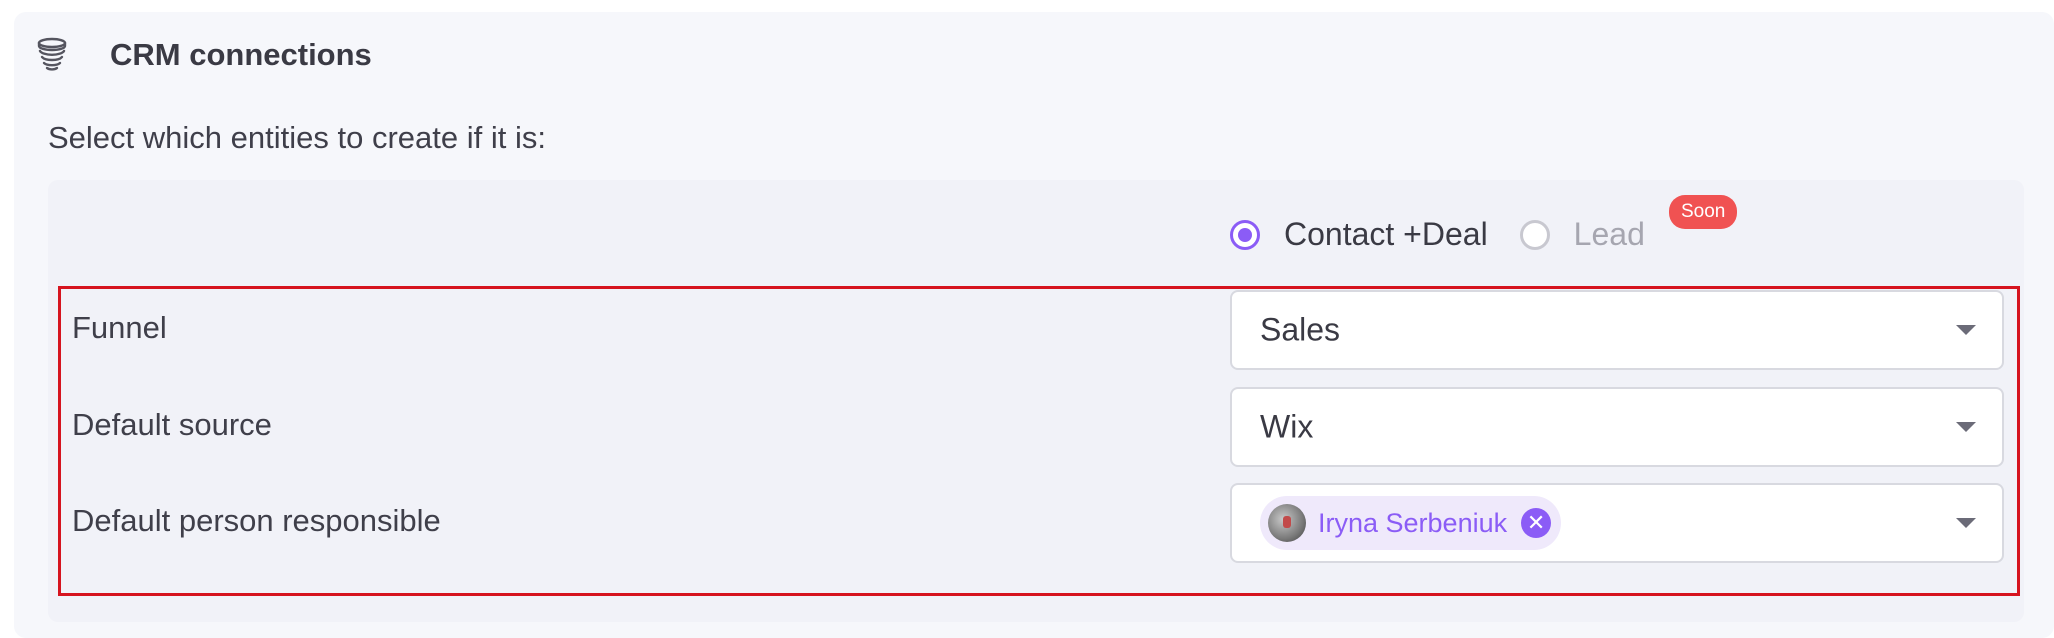 This screenshot has width=2054, height=638. Describe the element at coordinates (52, 55) in the screenshot. I see `database-stack-icon` at that location.